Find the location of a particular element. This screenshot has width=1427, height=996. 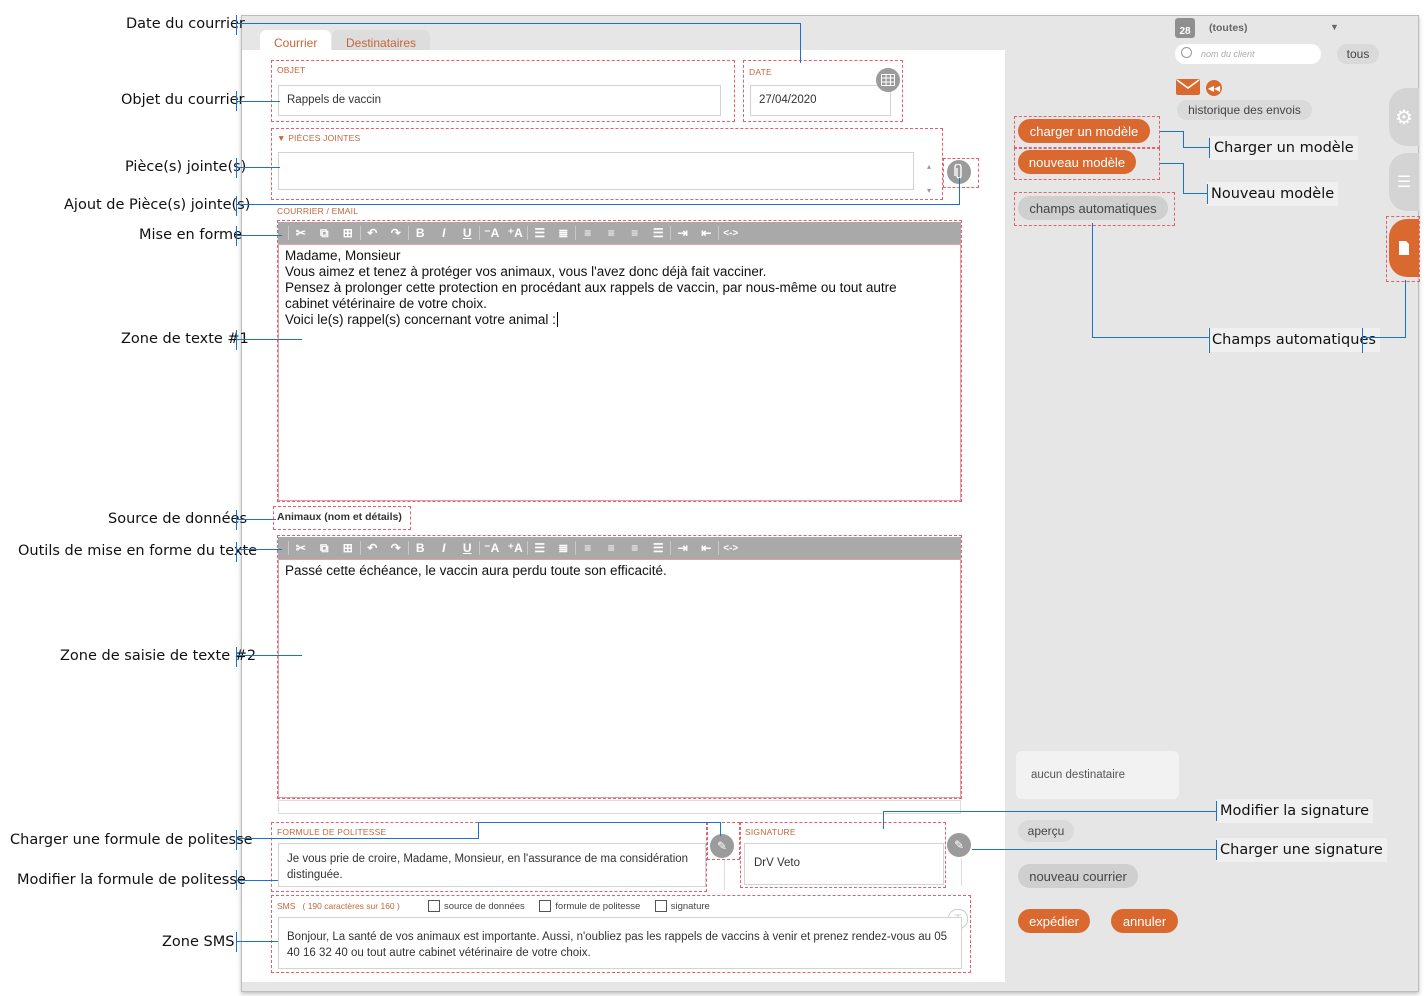

annotation-zone2: Zone de saisie de texte #2 is located at coordinates (158, 656).